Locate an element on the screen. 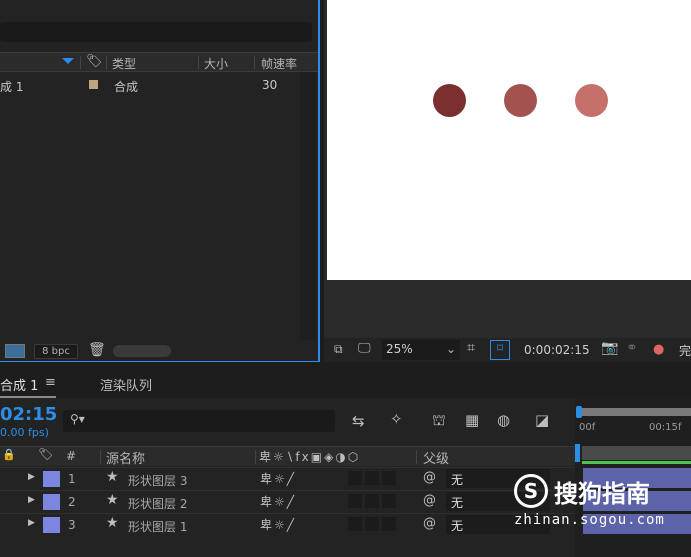 The height and width of the screenshot is (557, 691). layer-row: ▶ 3 ★ 形状图层 1 卑☼╱ @ 无 is located at coordinates (287, 524).